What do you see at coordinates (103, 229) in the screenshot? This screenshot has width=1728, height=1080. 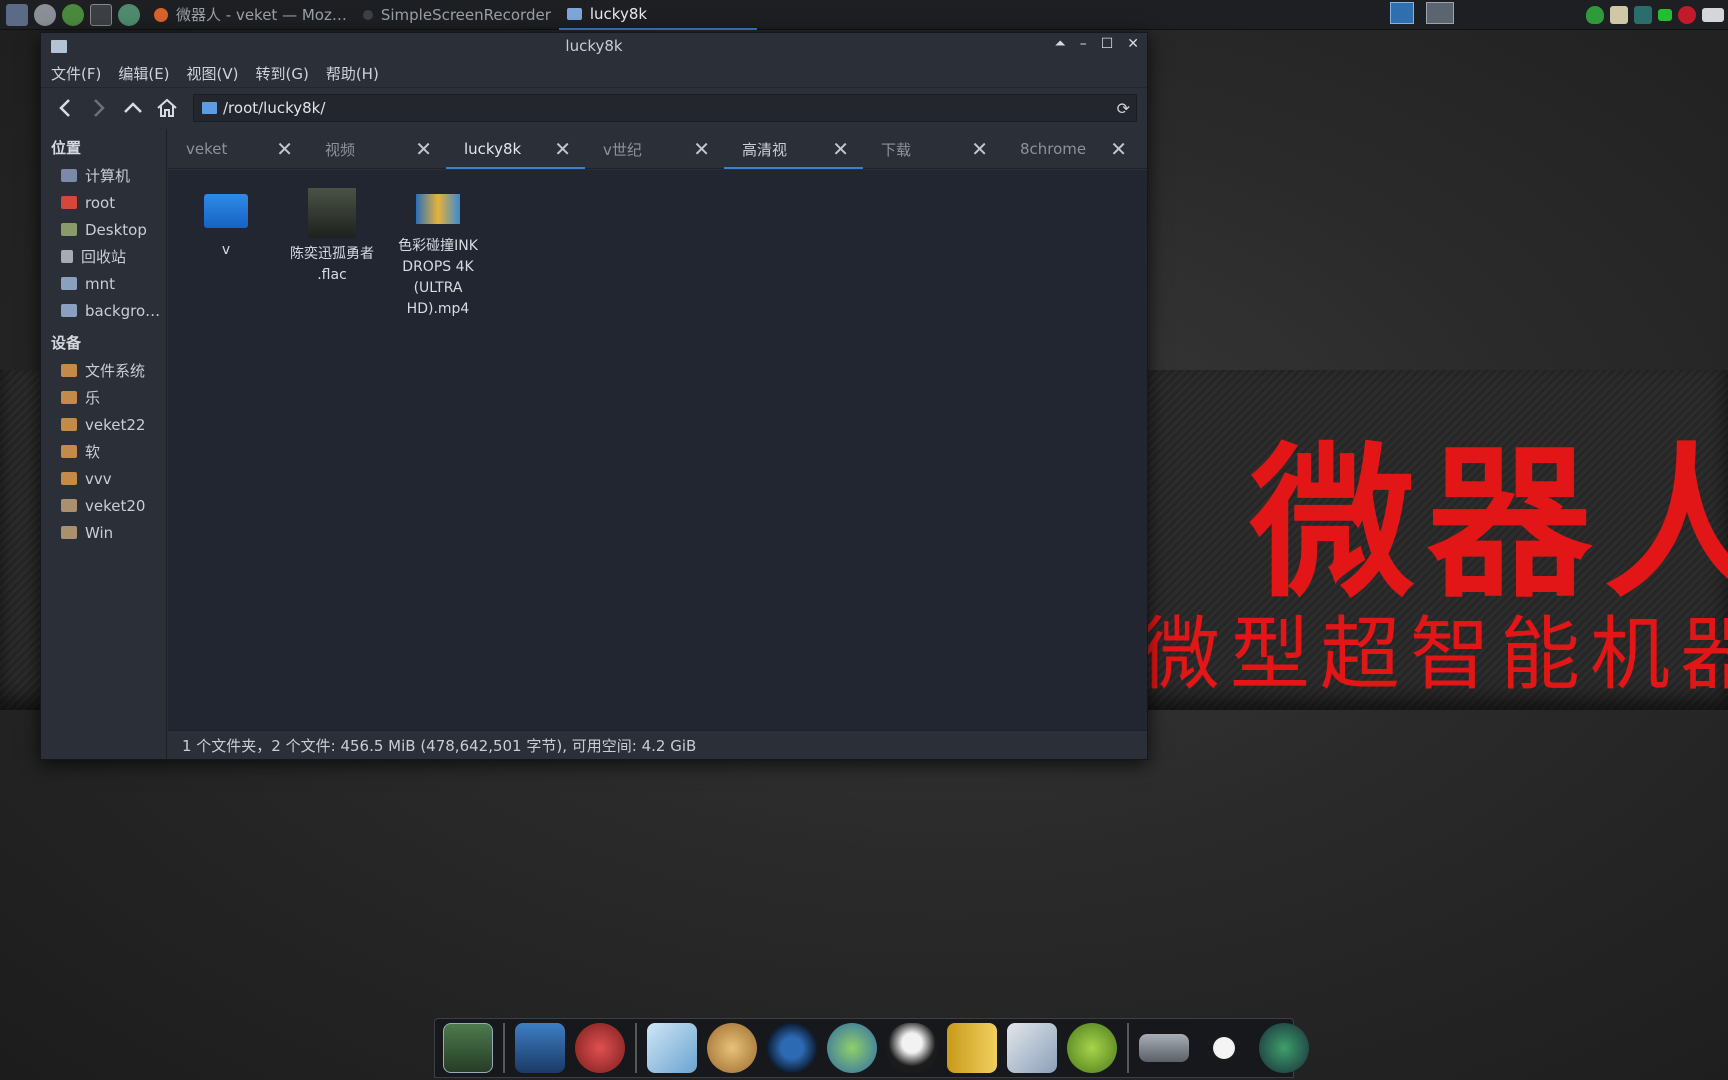 I see `place-desktop: Desktop` at bounding box center [103, 229].